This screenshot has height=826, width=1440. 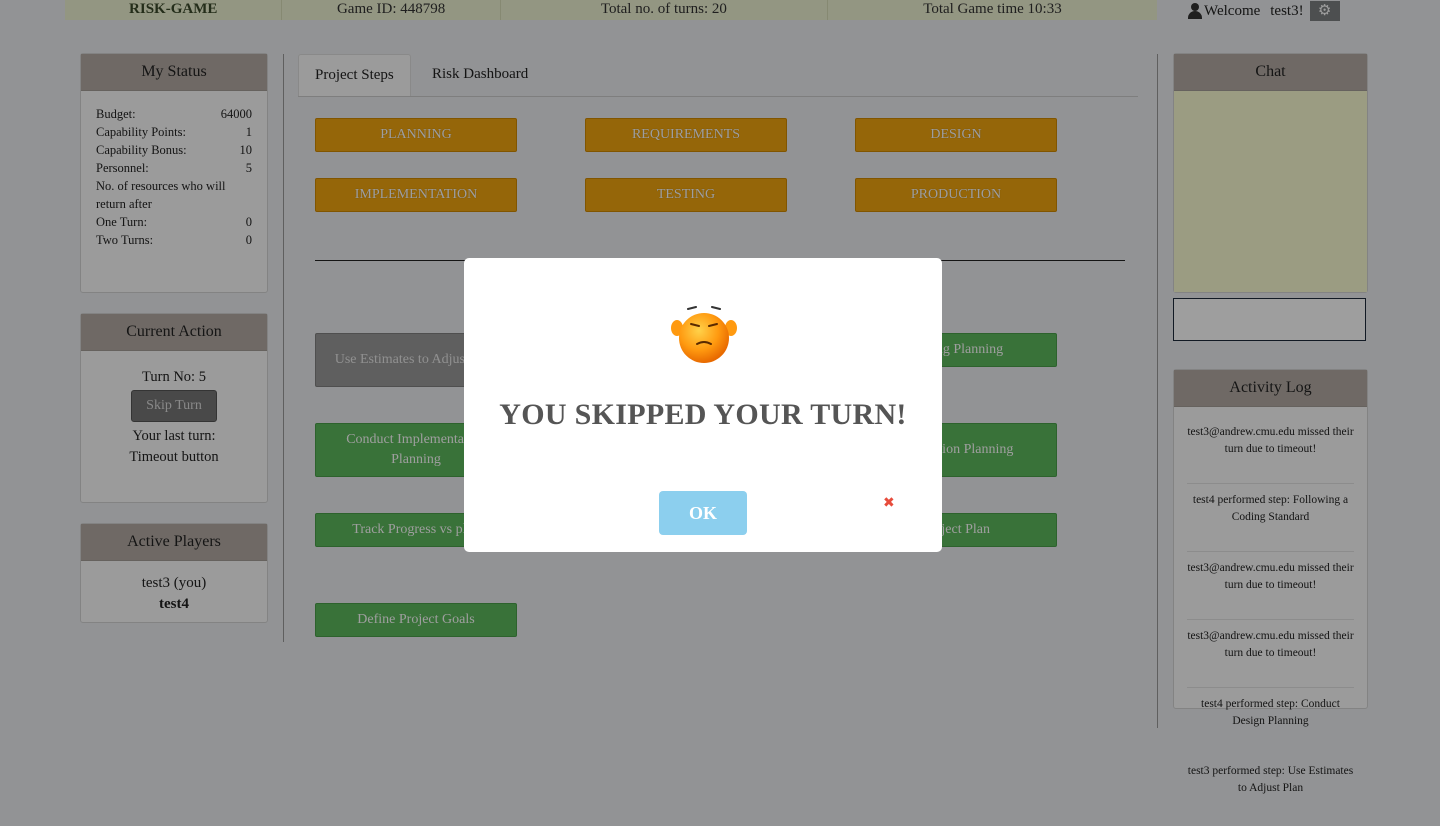 What do you see at coordinates (703, 414) in the screenshot?
I see `modal-title: YOU SKIPPED YOUR TURN!` at bounding box center [703, 414].